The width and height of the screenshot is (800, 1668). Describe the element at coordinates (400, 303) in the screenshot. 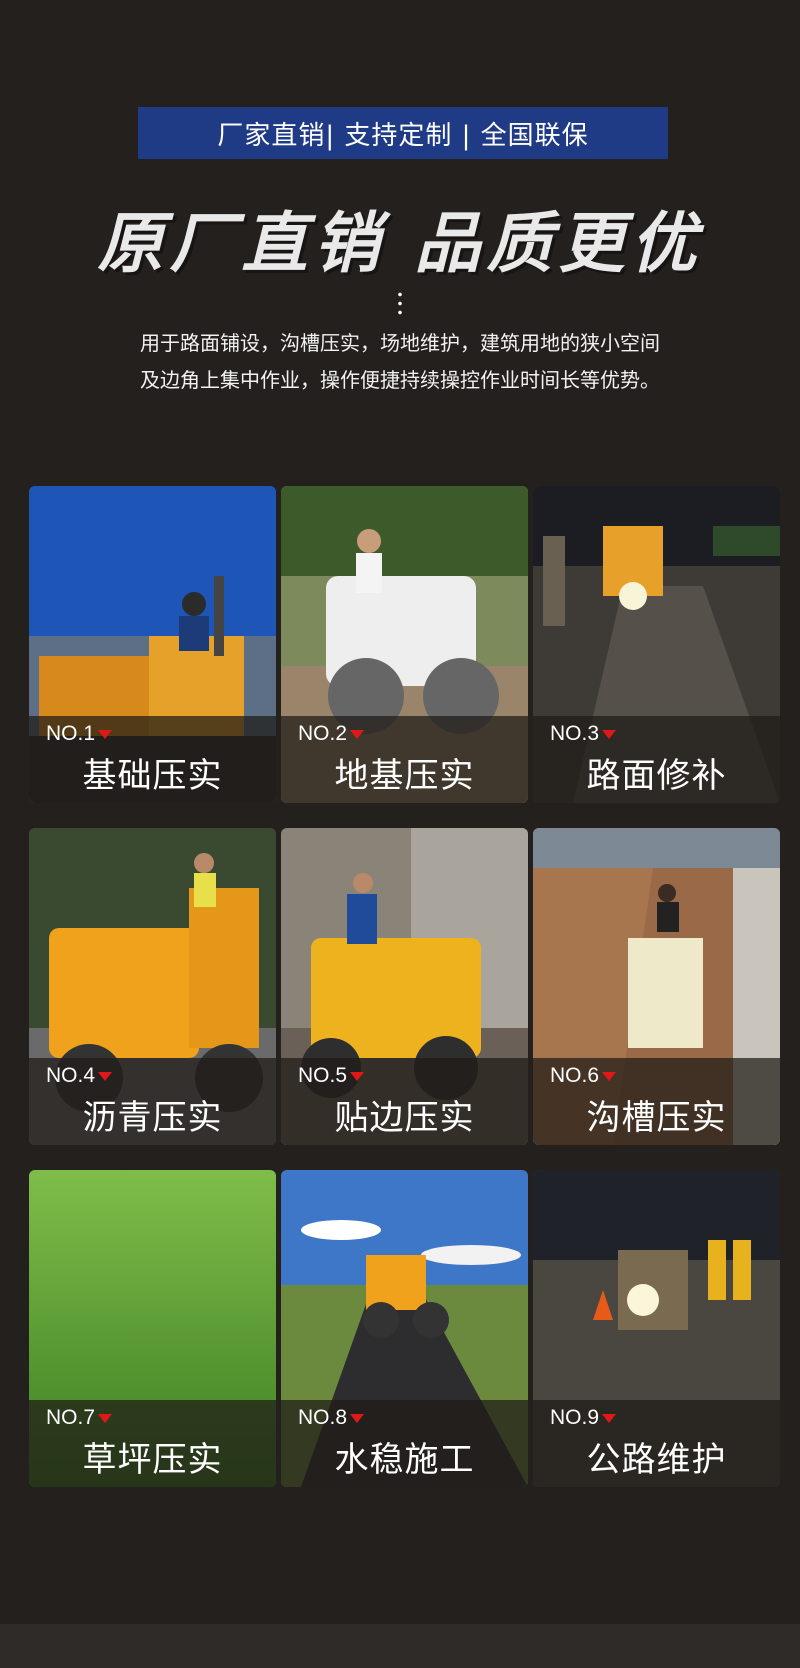

I see `vertical-dots-icon` at that location.